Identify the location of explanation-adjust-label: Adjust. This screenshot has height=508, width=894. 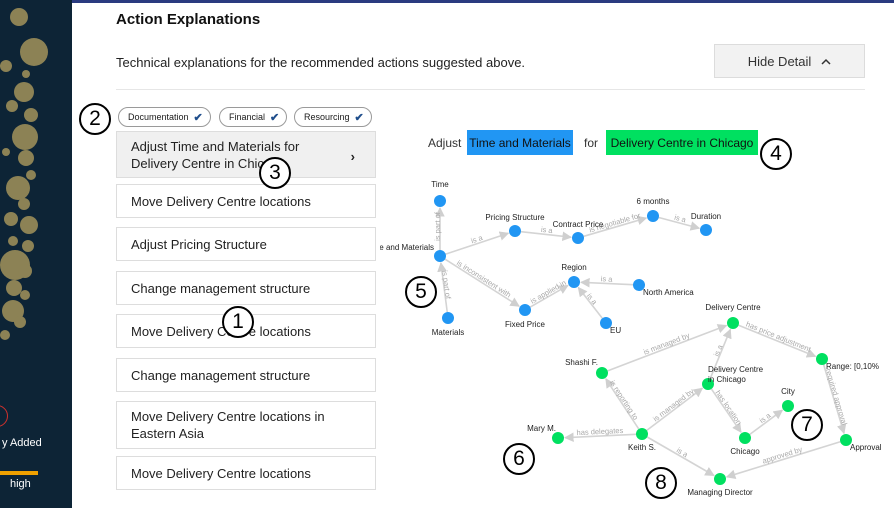
(445, 143).